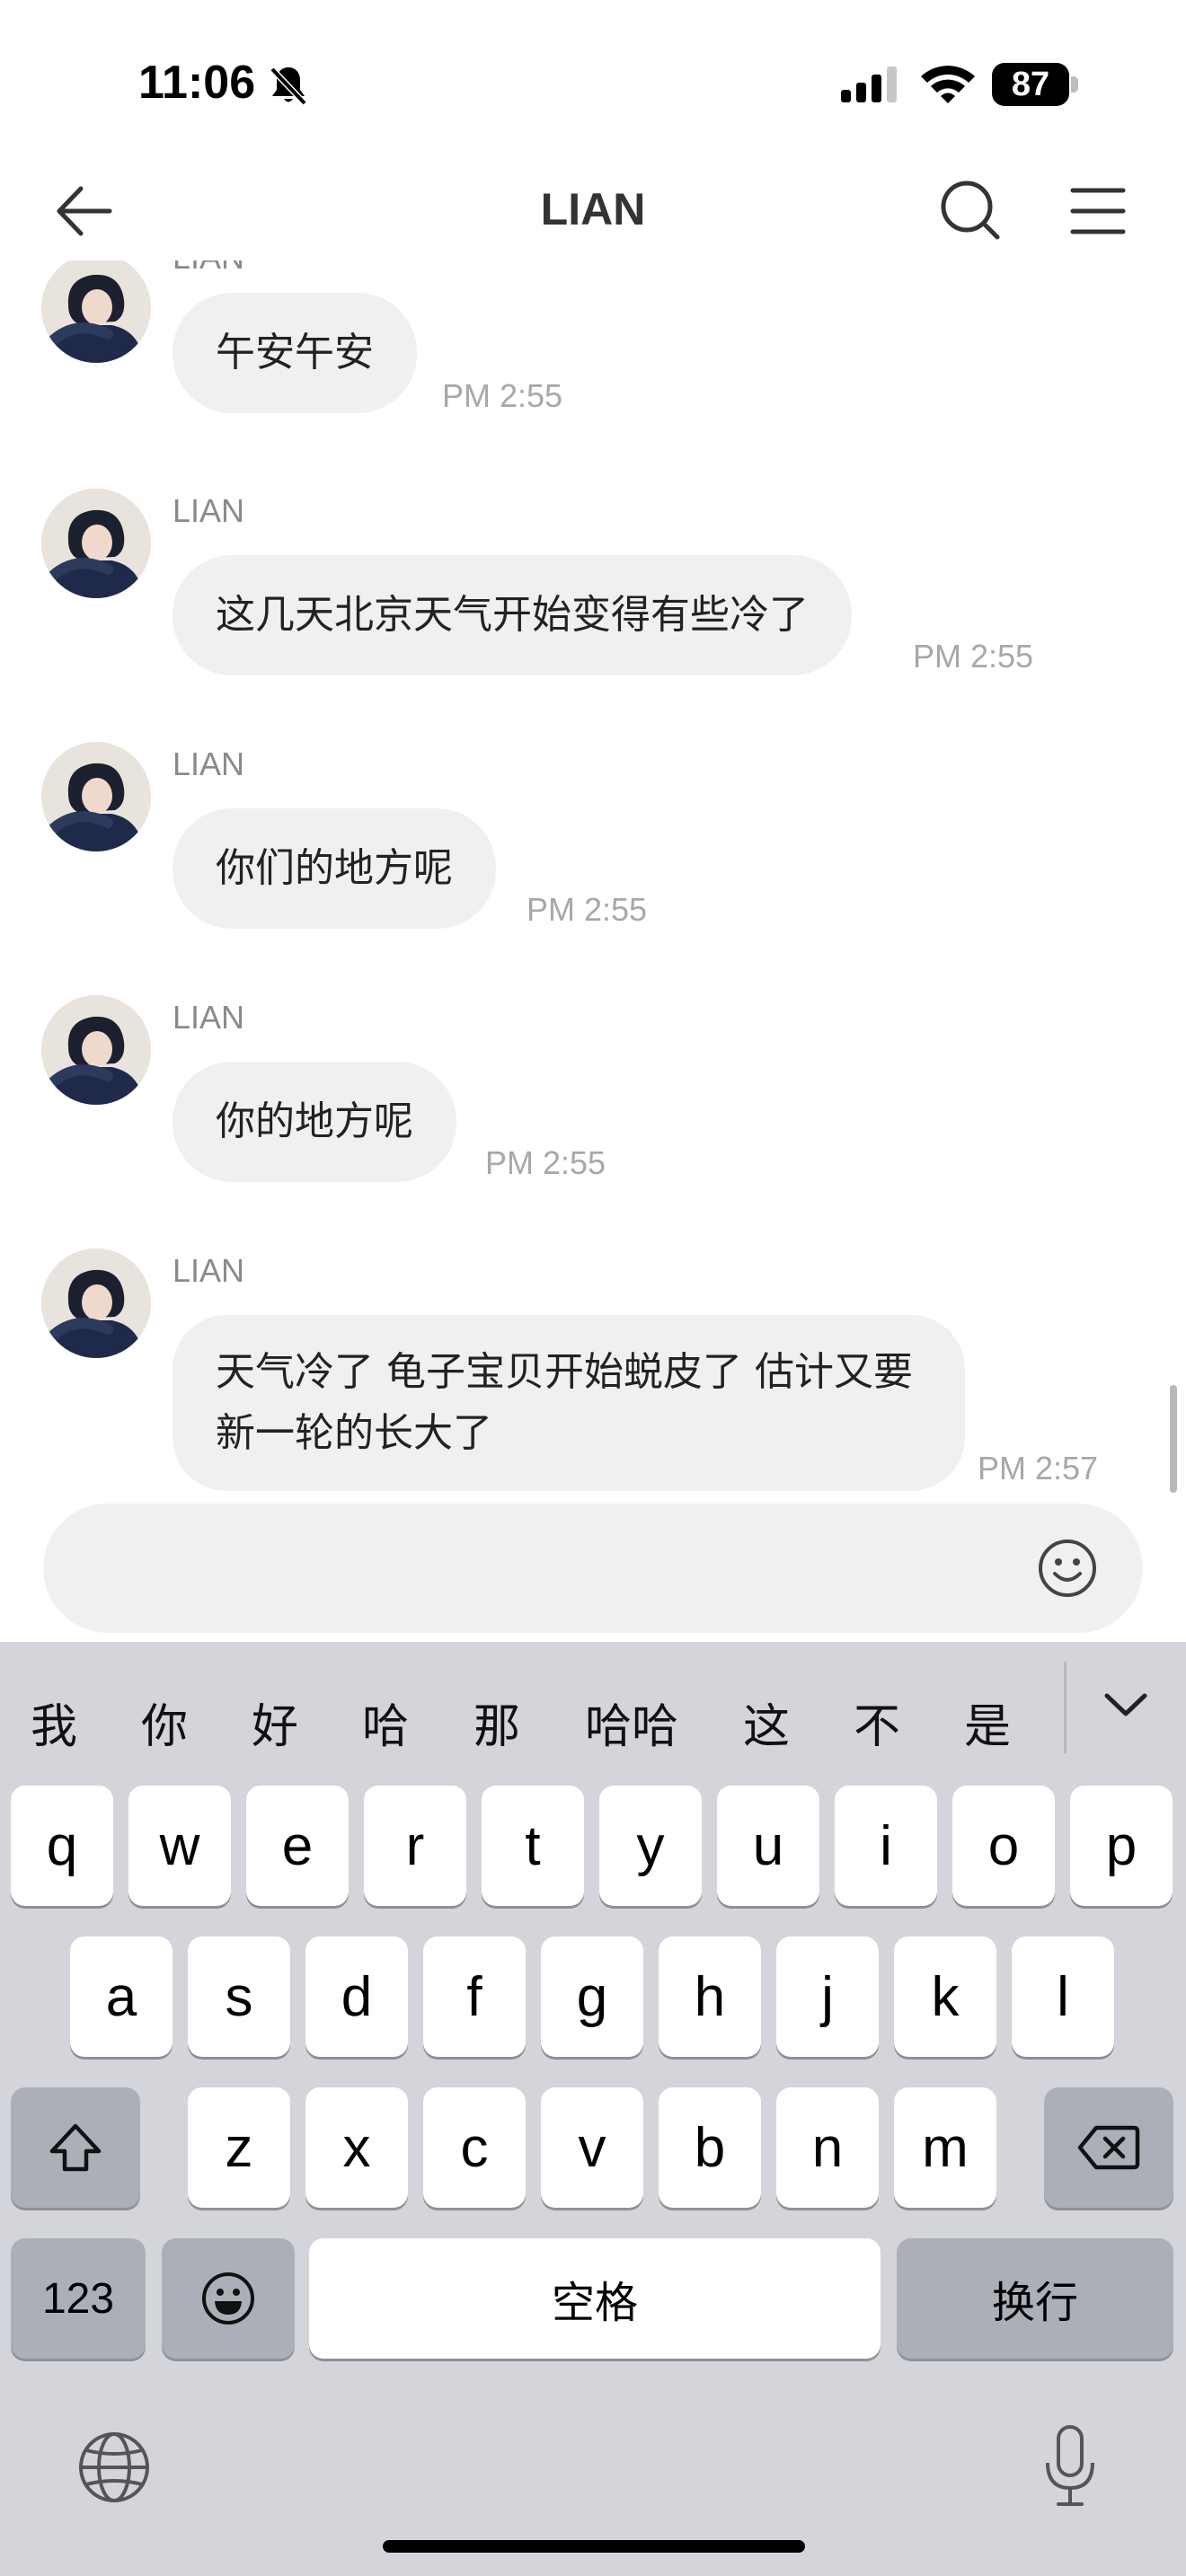 This screenshot has width=1186, height=2576. What do you see at coordinates (710, 1997) in the screenshot?
I see `key-h: h` at bounding box center [710, 1997].